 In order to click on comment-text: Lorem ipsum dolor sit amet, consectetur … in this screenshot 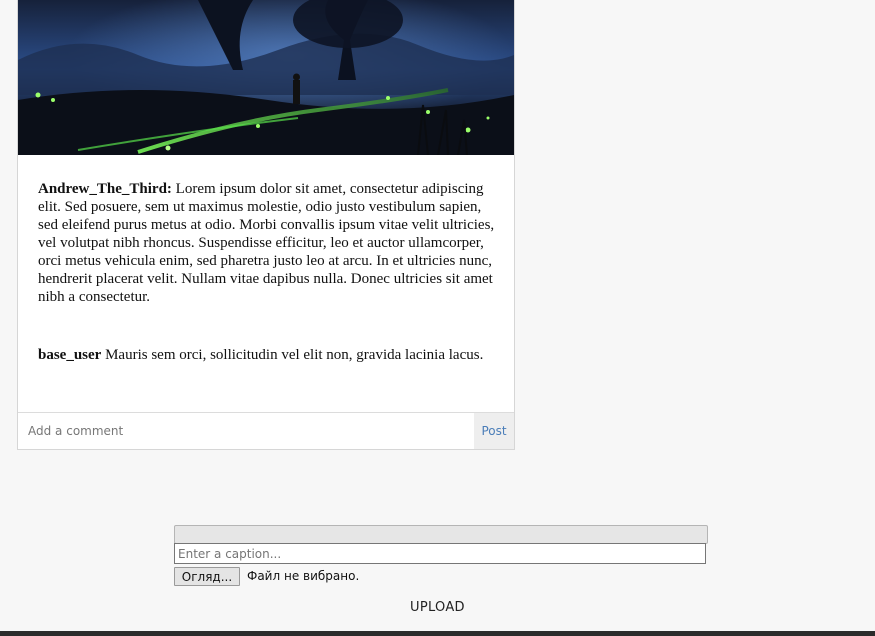, I will do `click(266, 243)`.